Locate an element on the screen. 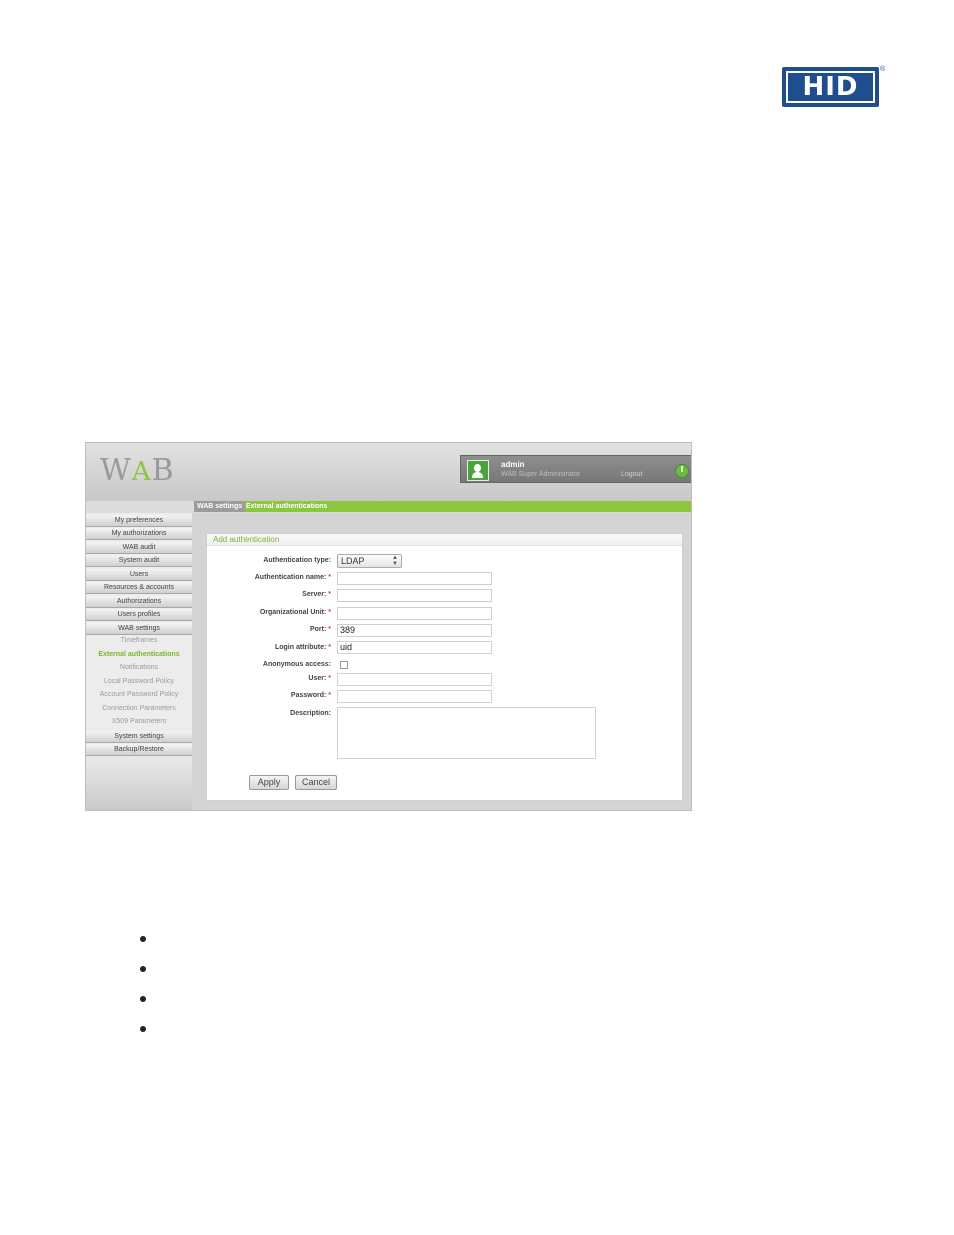  sidebar-item-system-audit: System audit is located at coordinates (139, 561).